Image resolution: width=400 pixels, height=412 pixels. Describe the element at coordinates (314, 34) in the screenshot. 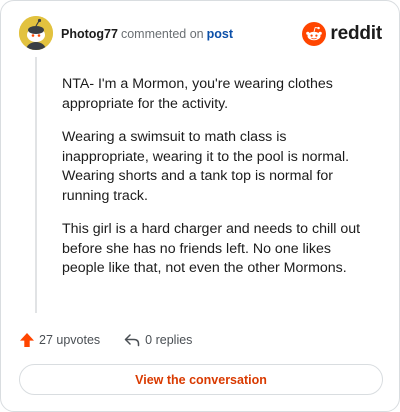

I see `reddit-logo-icon` at that location.